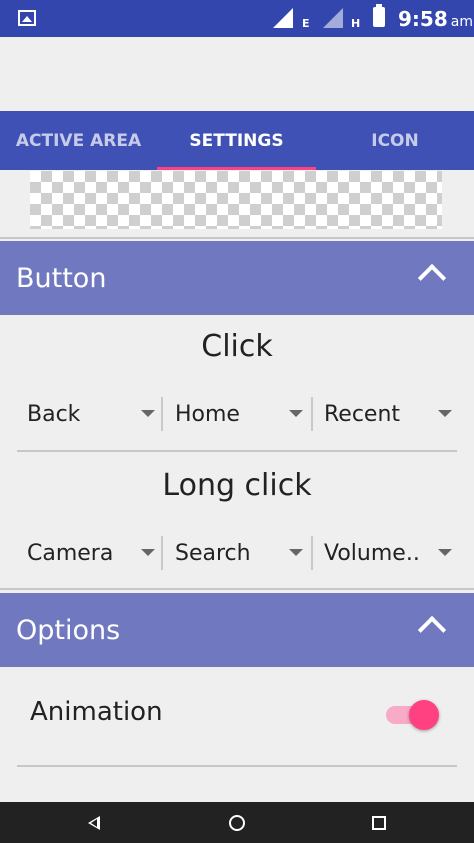 This screenshot has width=474, height=843. Describe the element at coordinates (372, 553) in the screenshot. I see `spinner-value: Volume..` at that location.